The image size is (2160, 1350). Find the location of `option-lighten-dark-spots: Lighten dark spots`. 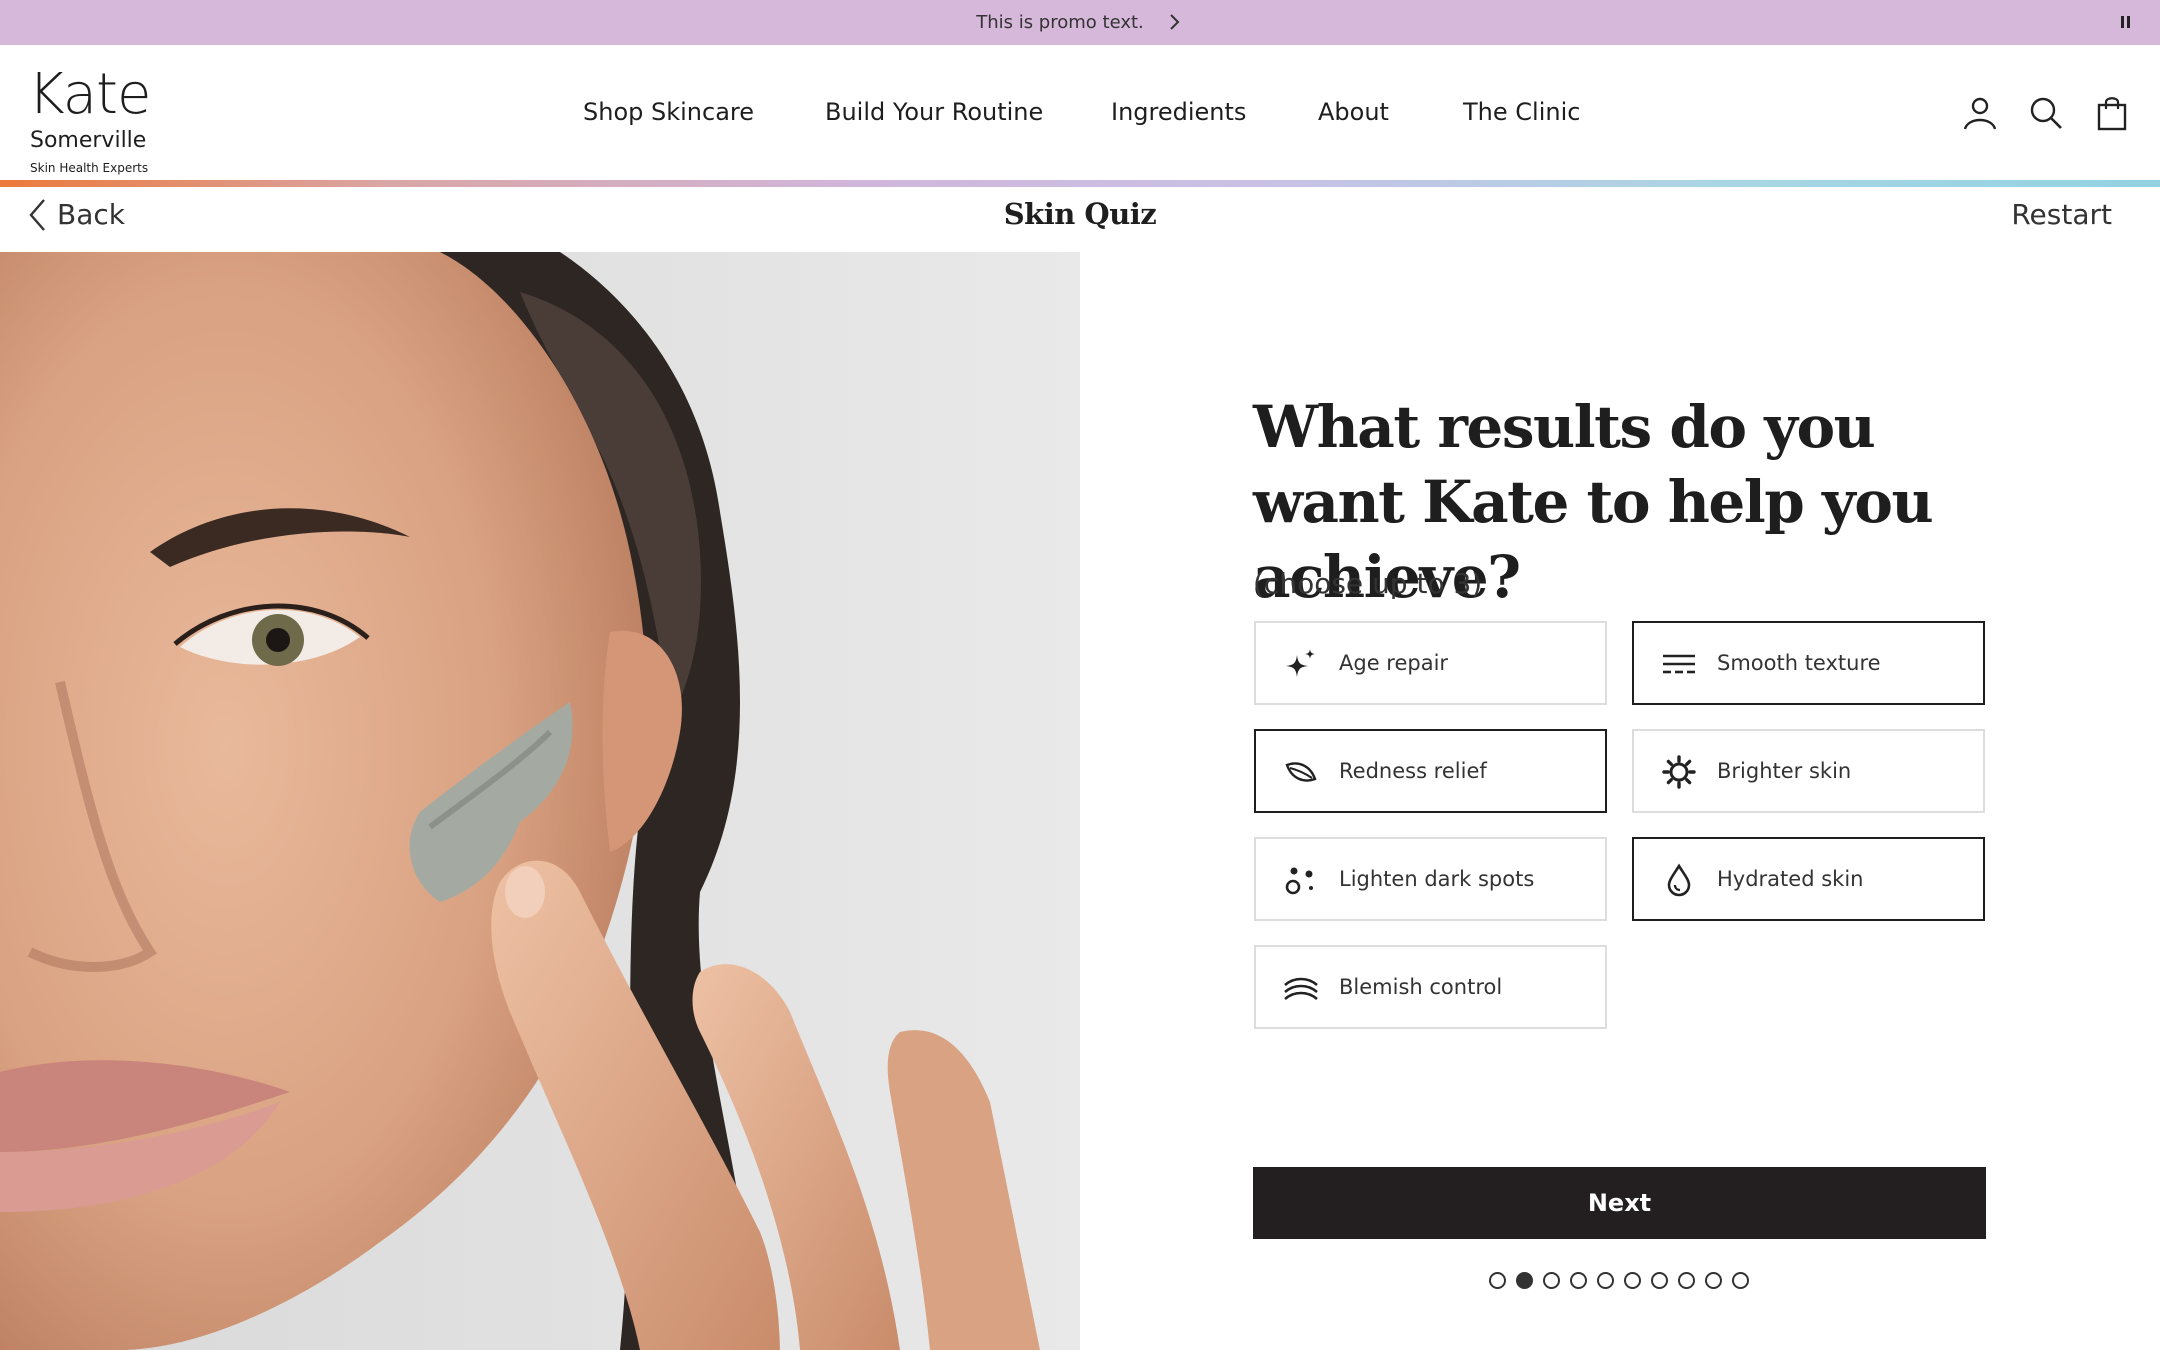

option-lighten-dark-spots: Lighten dark spots is located at coordinates (1430, 879).